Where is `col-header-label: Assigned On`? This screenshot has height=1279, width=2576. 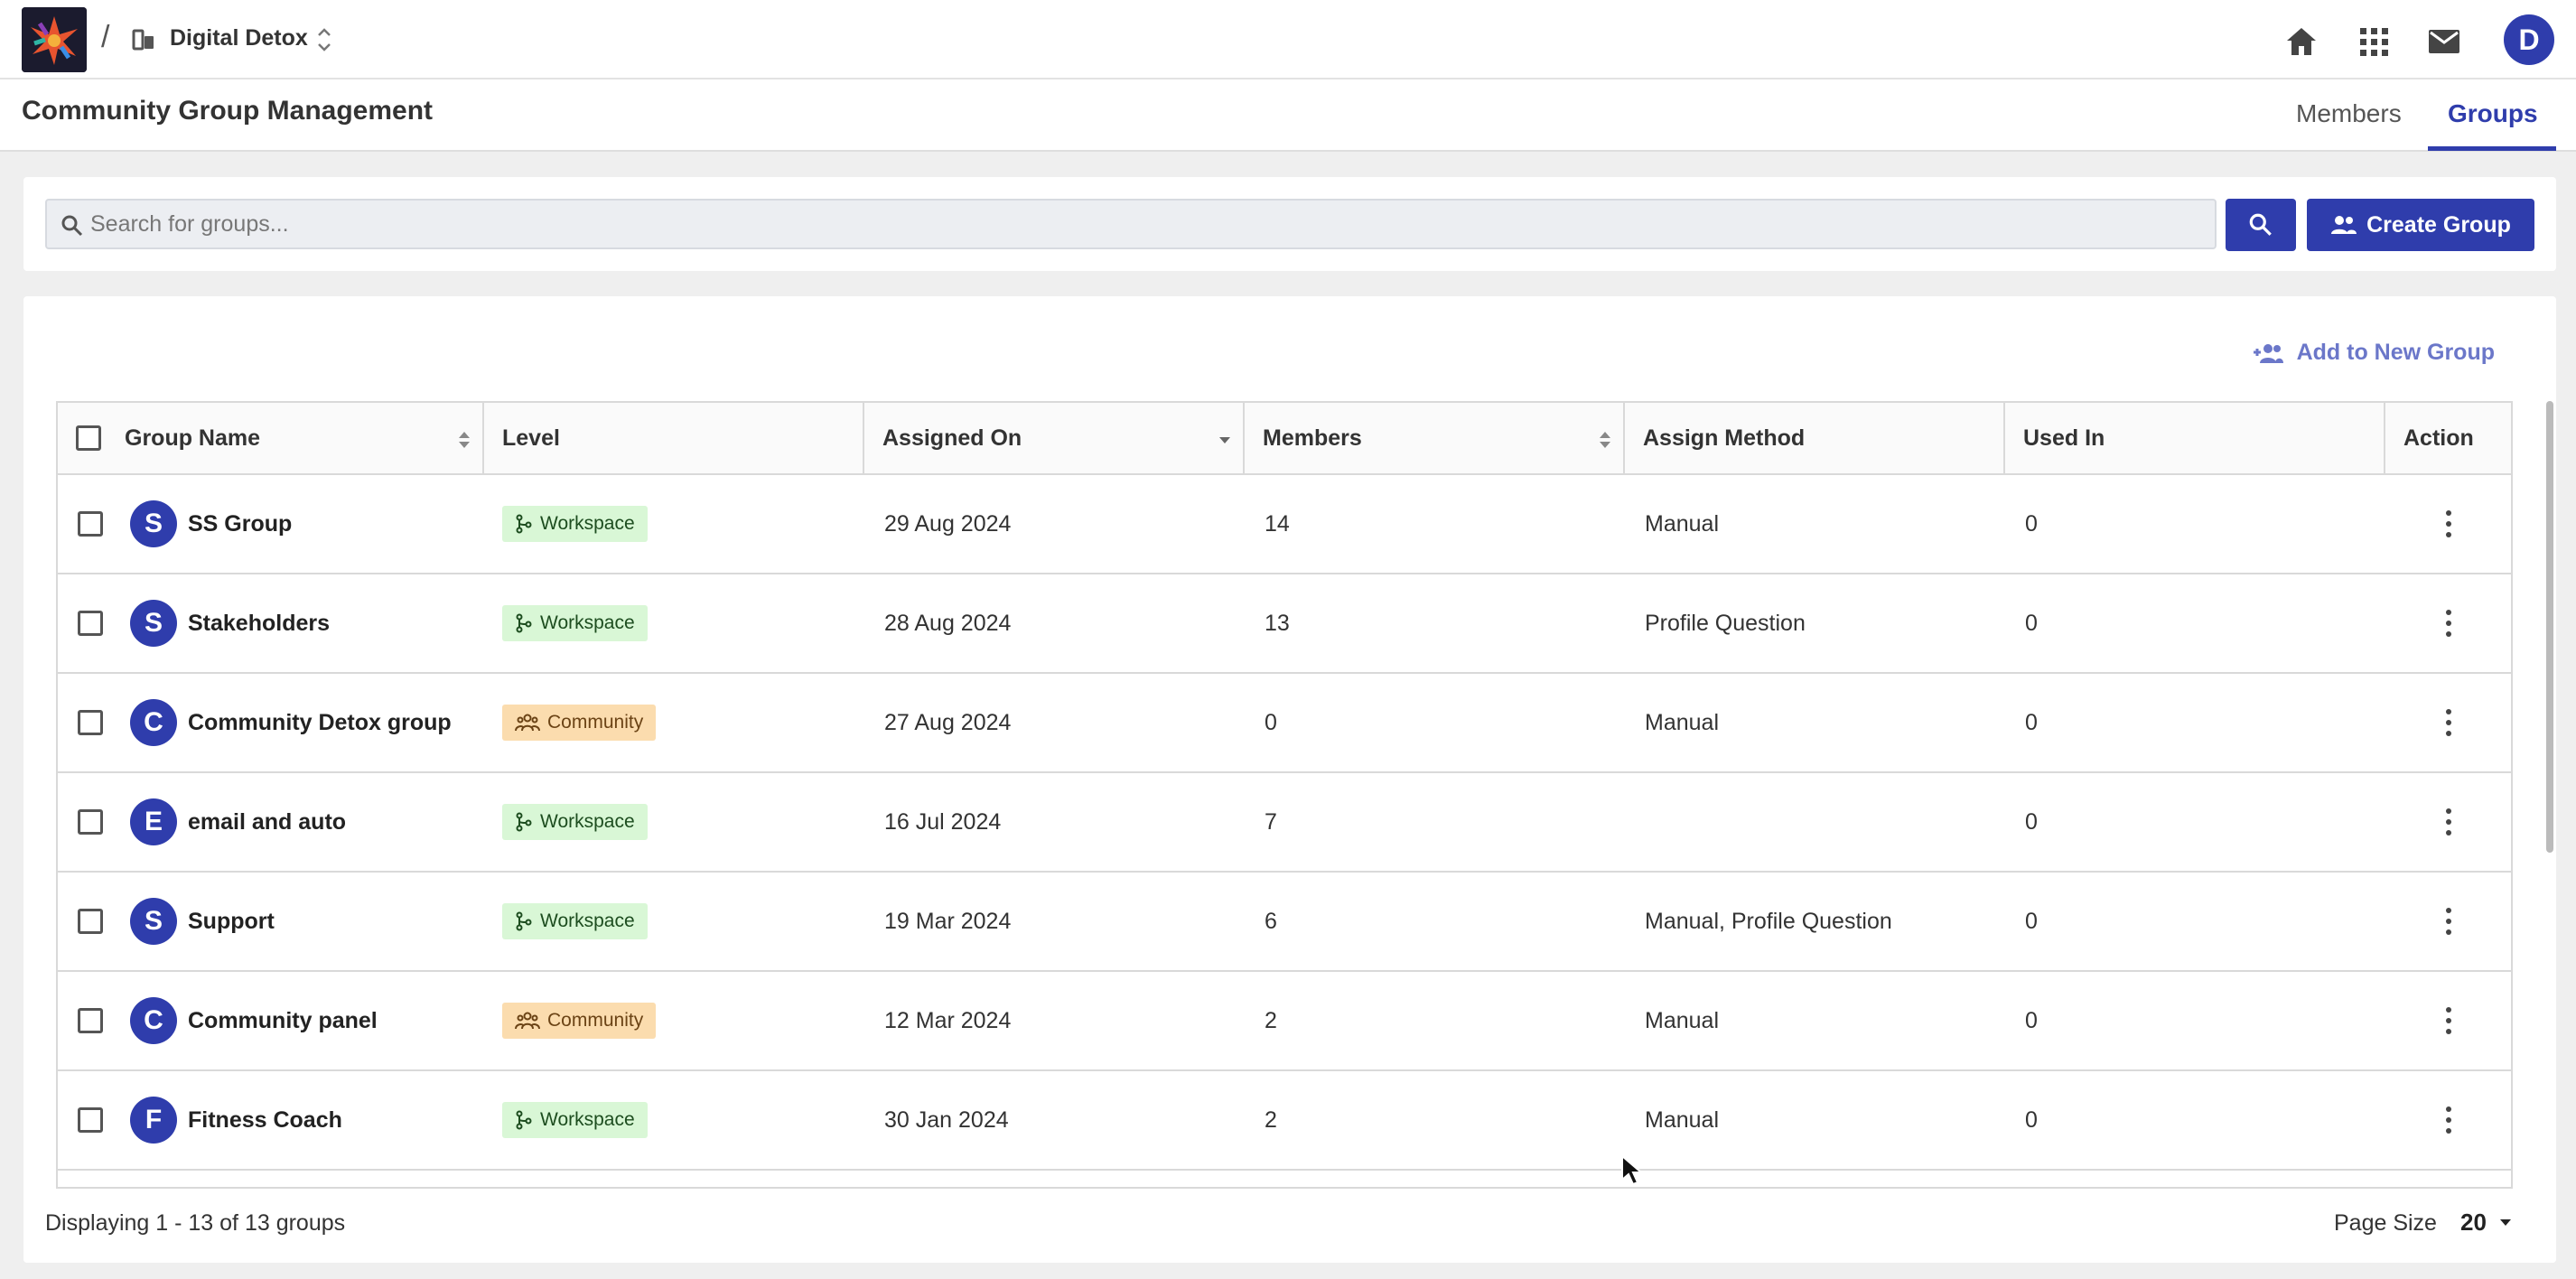 col-header-label: Assigned On is located at coordinates (952, 438).